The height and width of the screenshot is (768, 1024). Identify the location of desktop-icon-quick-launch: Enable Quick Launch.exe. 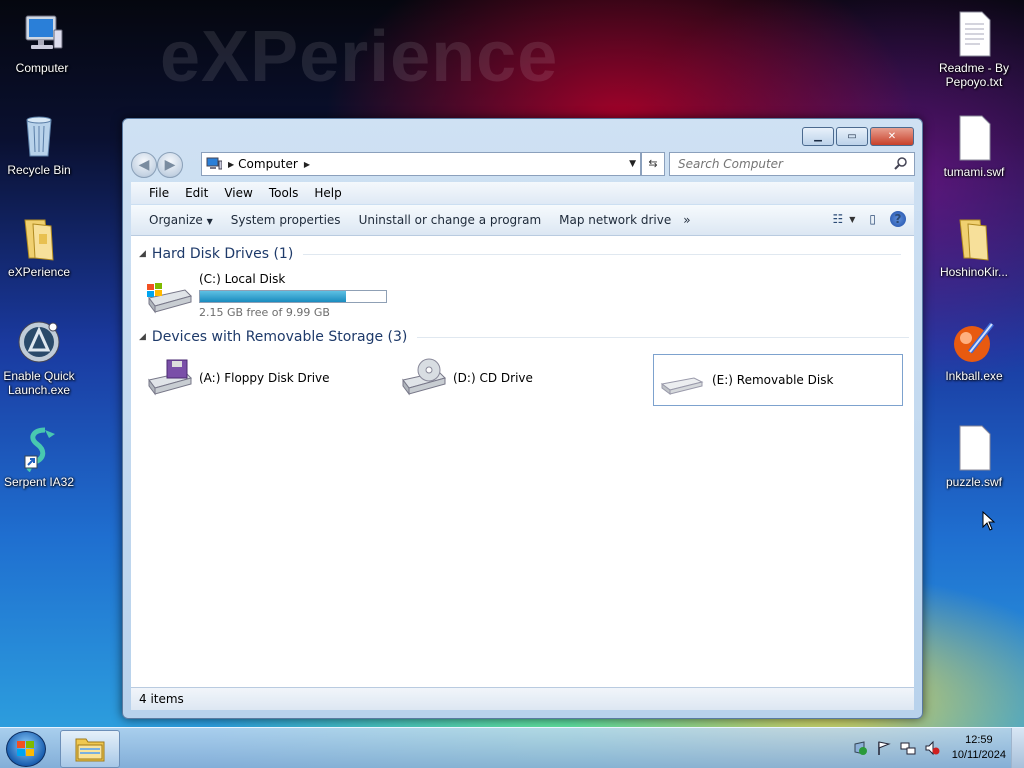
(40, 357).